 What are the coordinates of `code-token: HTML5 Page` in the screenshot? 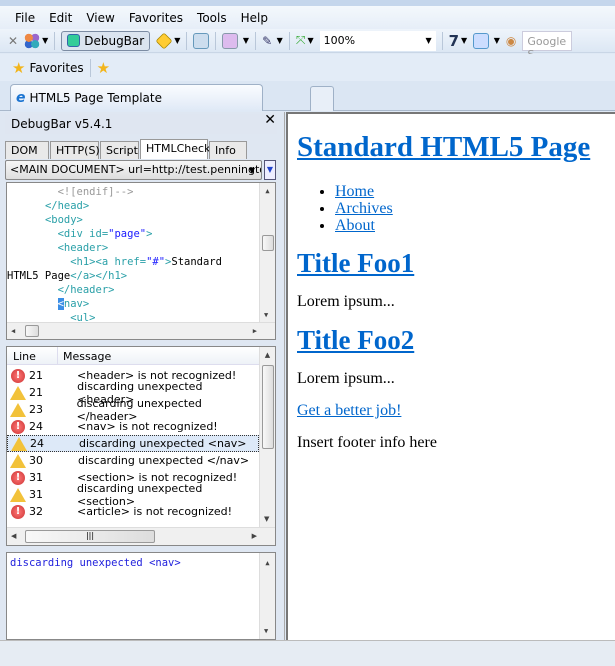 It's located at (39, 276).